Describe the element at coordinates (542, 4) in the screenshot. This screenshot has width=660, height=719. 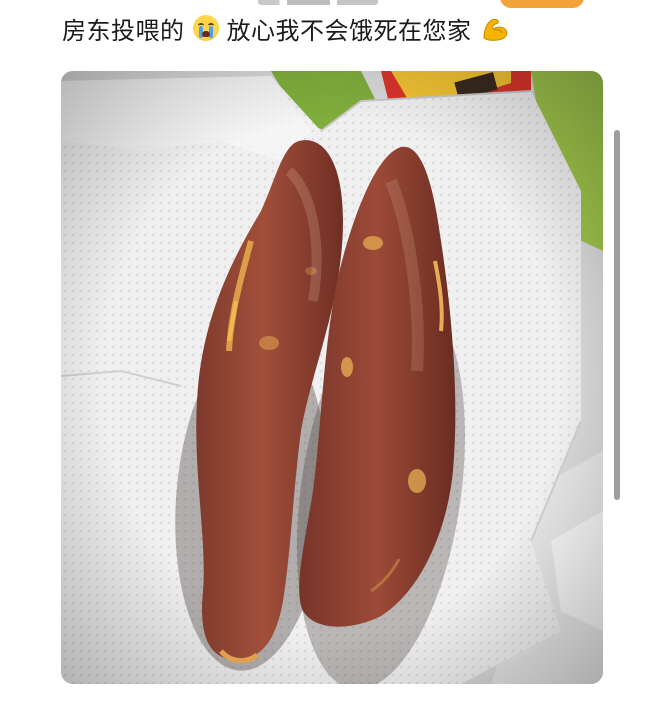
I see `follow-button-remnant` at that location.